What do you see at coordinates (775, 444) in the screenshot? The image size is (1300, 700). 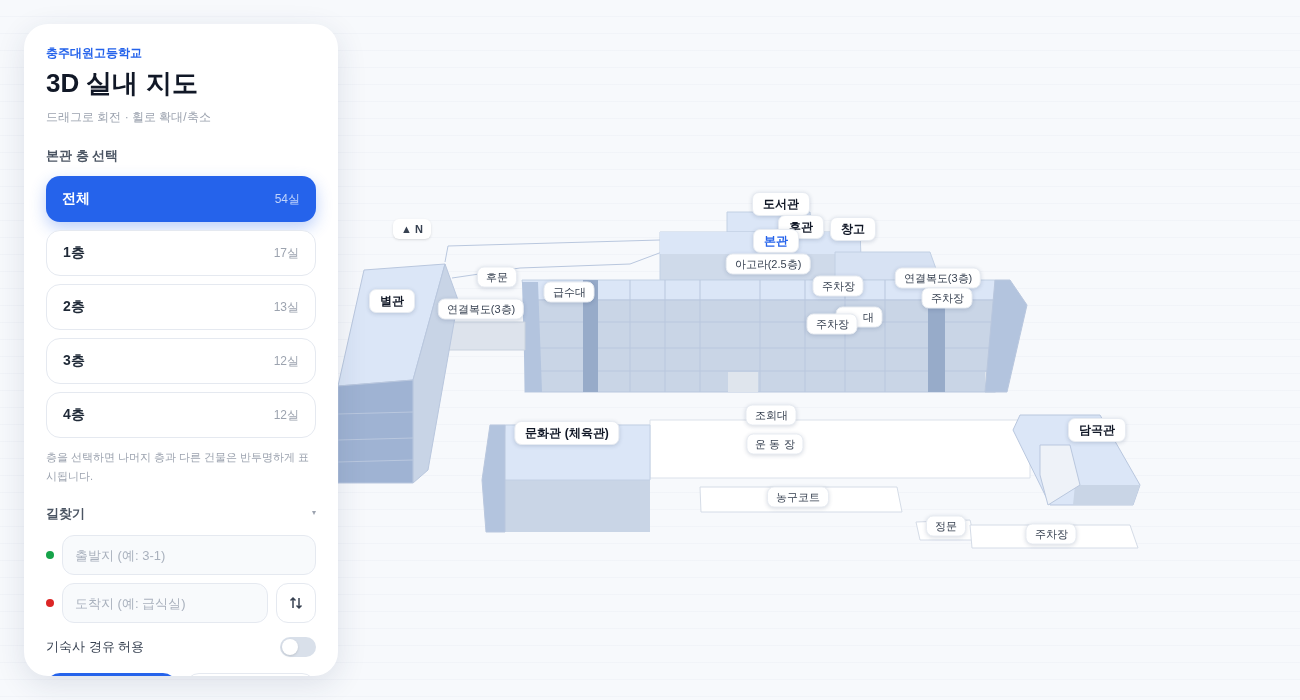 I see `place-label: 운 동 장` at bounding box center [775, 444].